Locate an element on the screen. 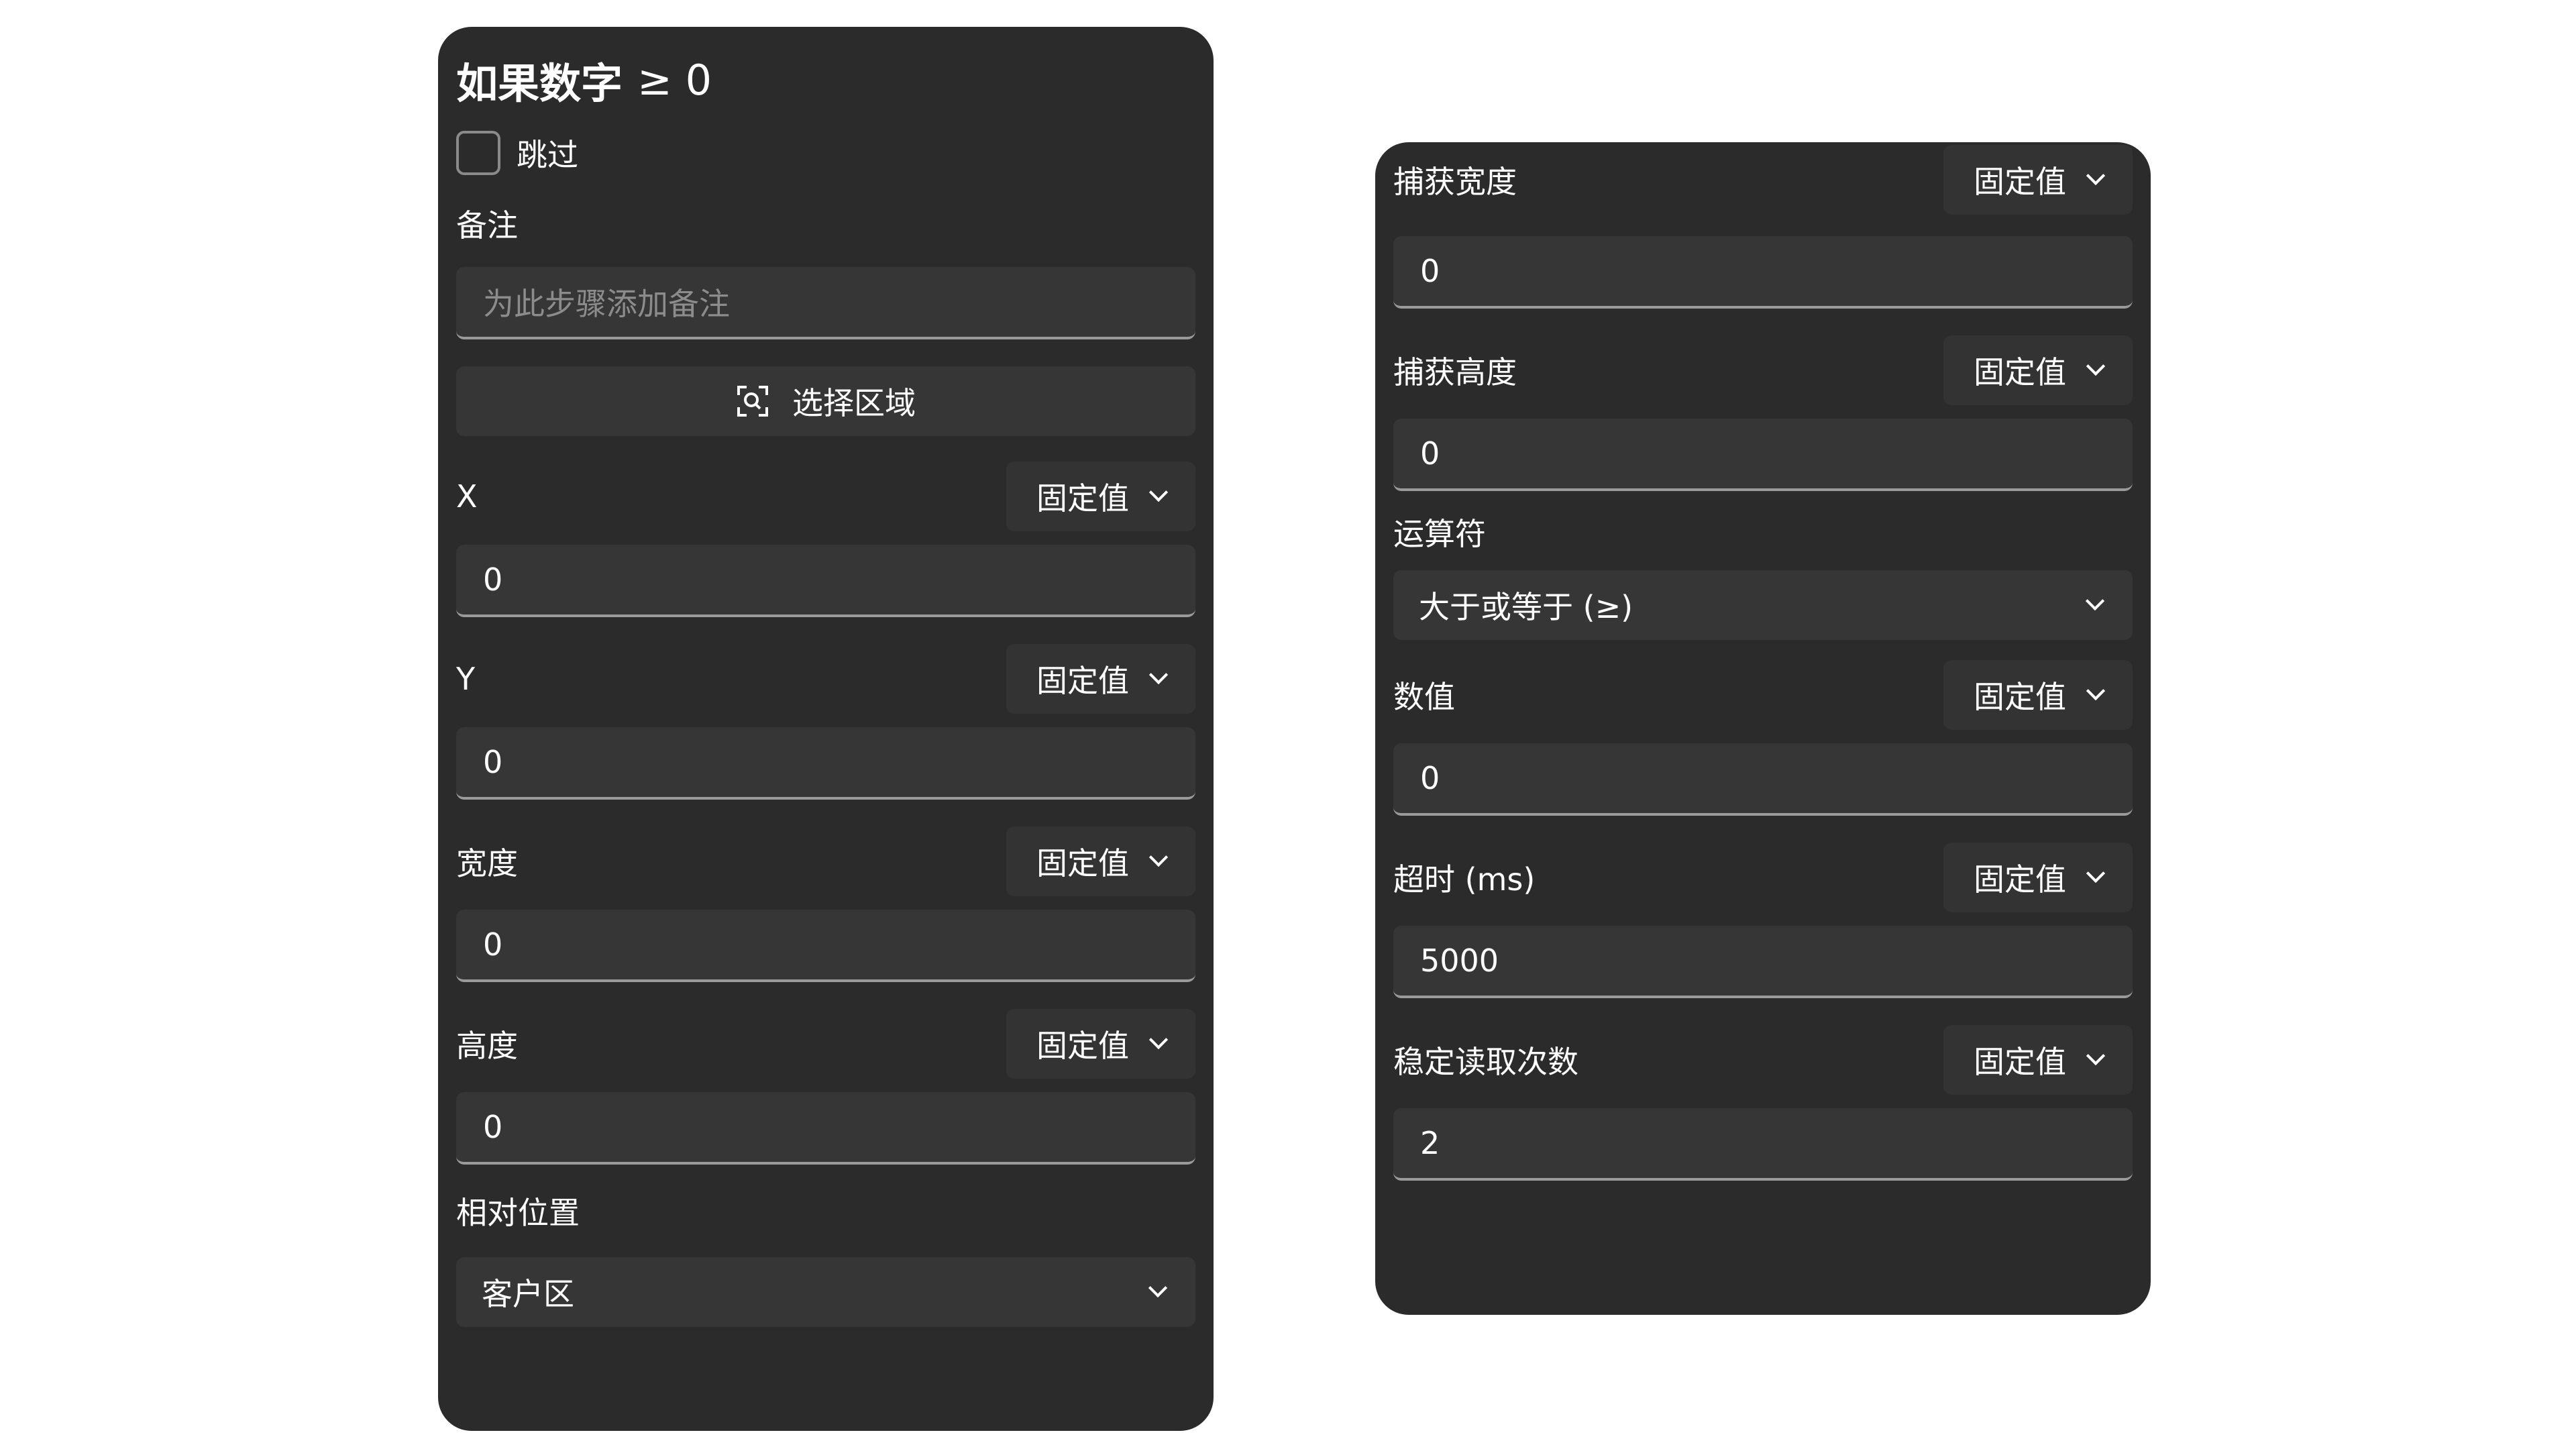 Image resolution: width=2576 pixels, height=1449 pixels. field-capture-height-mode-dropdown: 固定值 is located at coordinates (2038, 370).